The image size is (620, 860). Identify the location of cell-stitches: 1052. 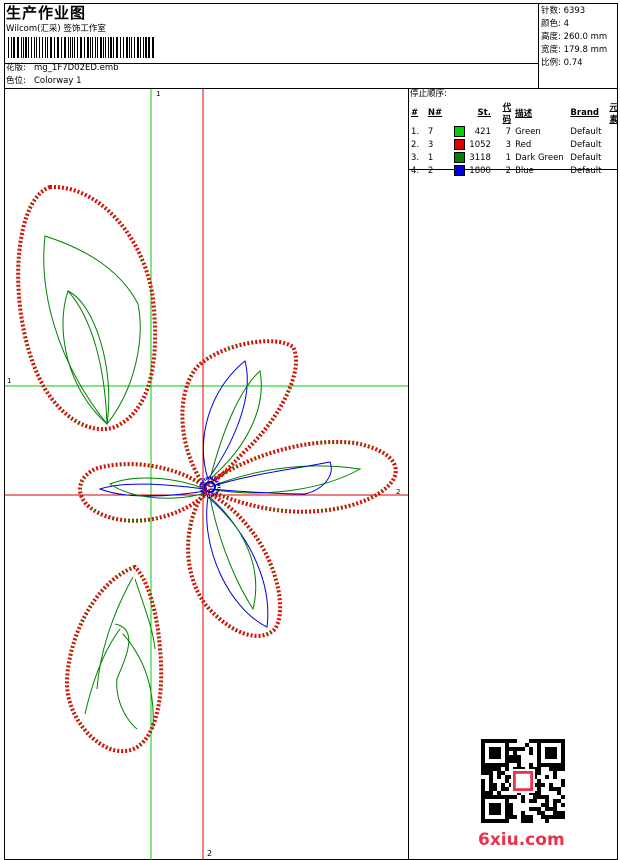
(480, 145).